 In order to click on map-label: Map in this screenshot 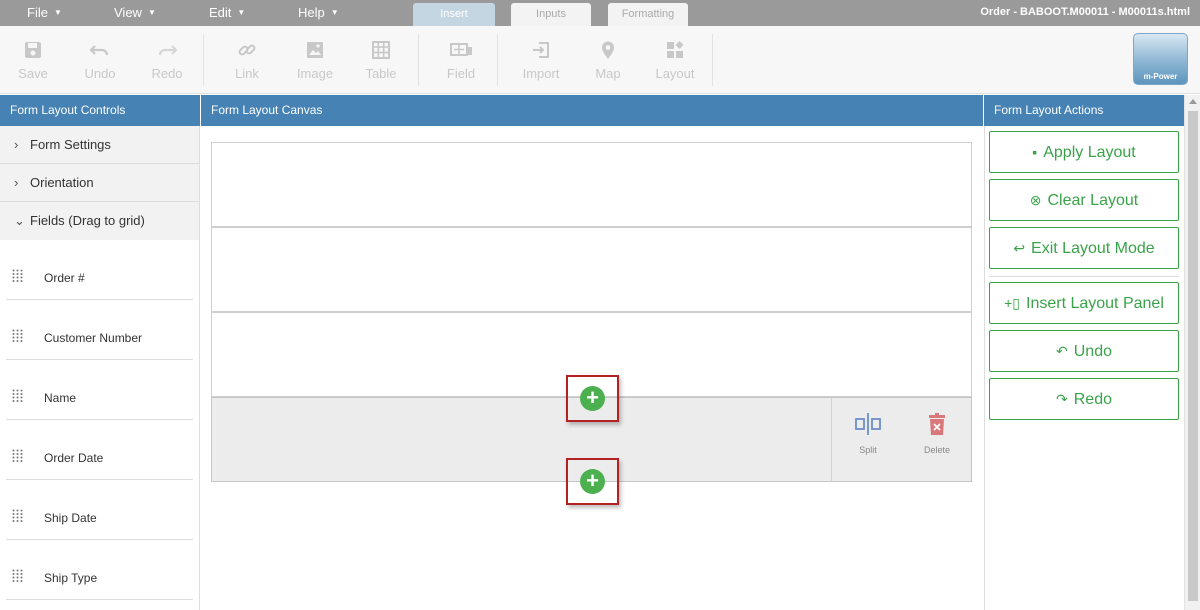, I will do `click(608, 73)`.